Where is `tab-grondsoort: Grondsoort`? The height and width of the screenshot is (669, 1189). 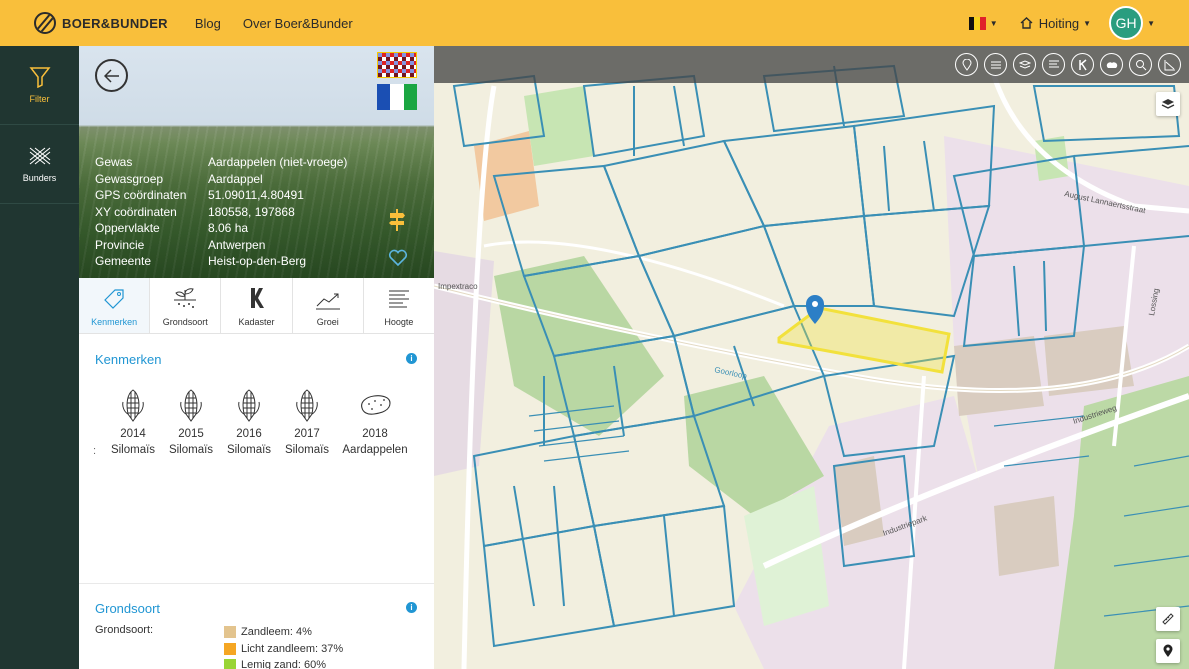 tab-grondsoort: Grondsoort is located at coordinates (186, 305).